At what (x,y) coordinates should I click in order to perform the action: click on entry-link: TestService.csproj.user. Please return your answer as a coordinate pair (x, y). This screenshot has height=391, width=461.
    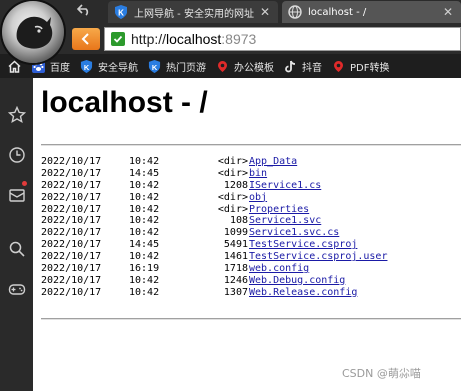
    Looking at the image, I should click on (318, 257).